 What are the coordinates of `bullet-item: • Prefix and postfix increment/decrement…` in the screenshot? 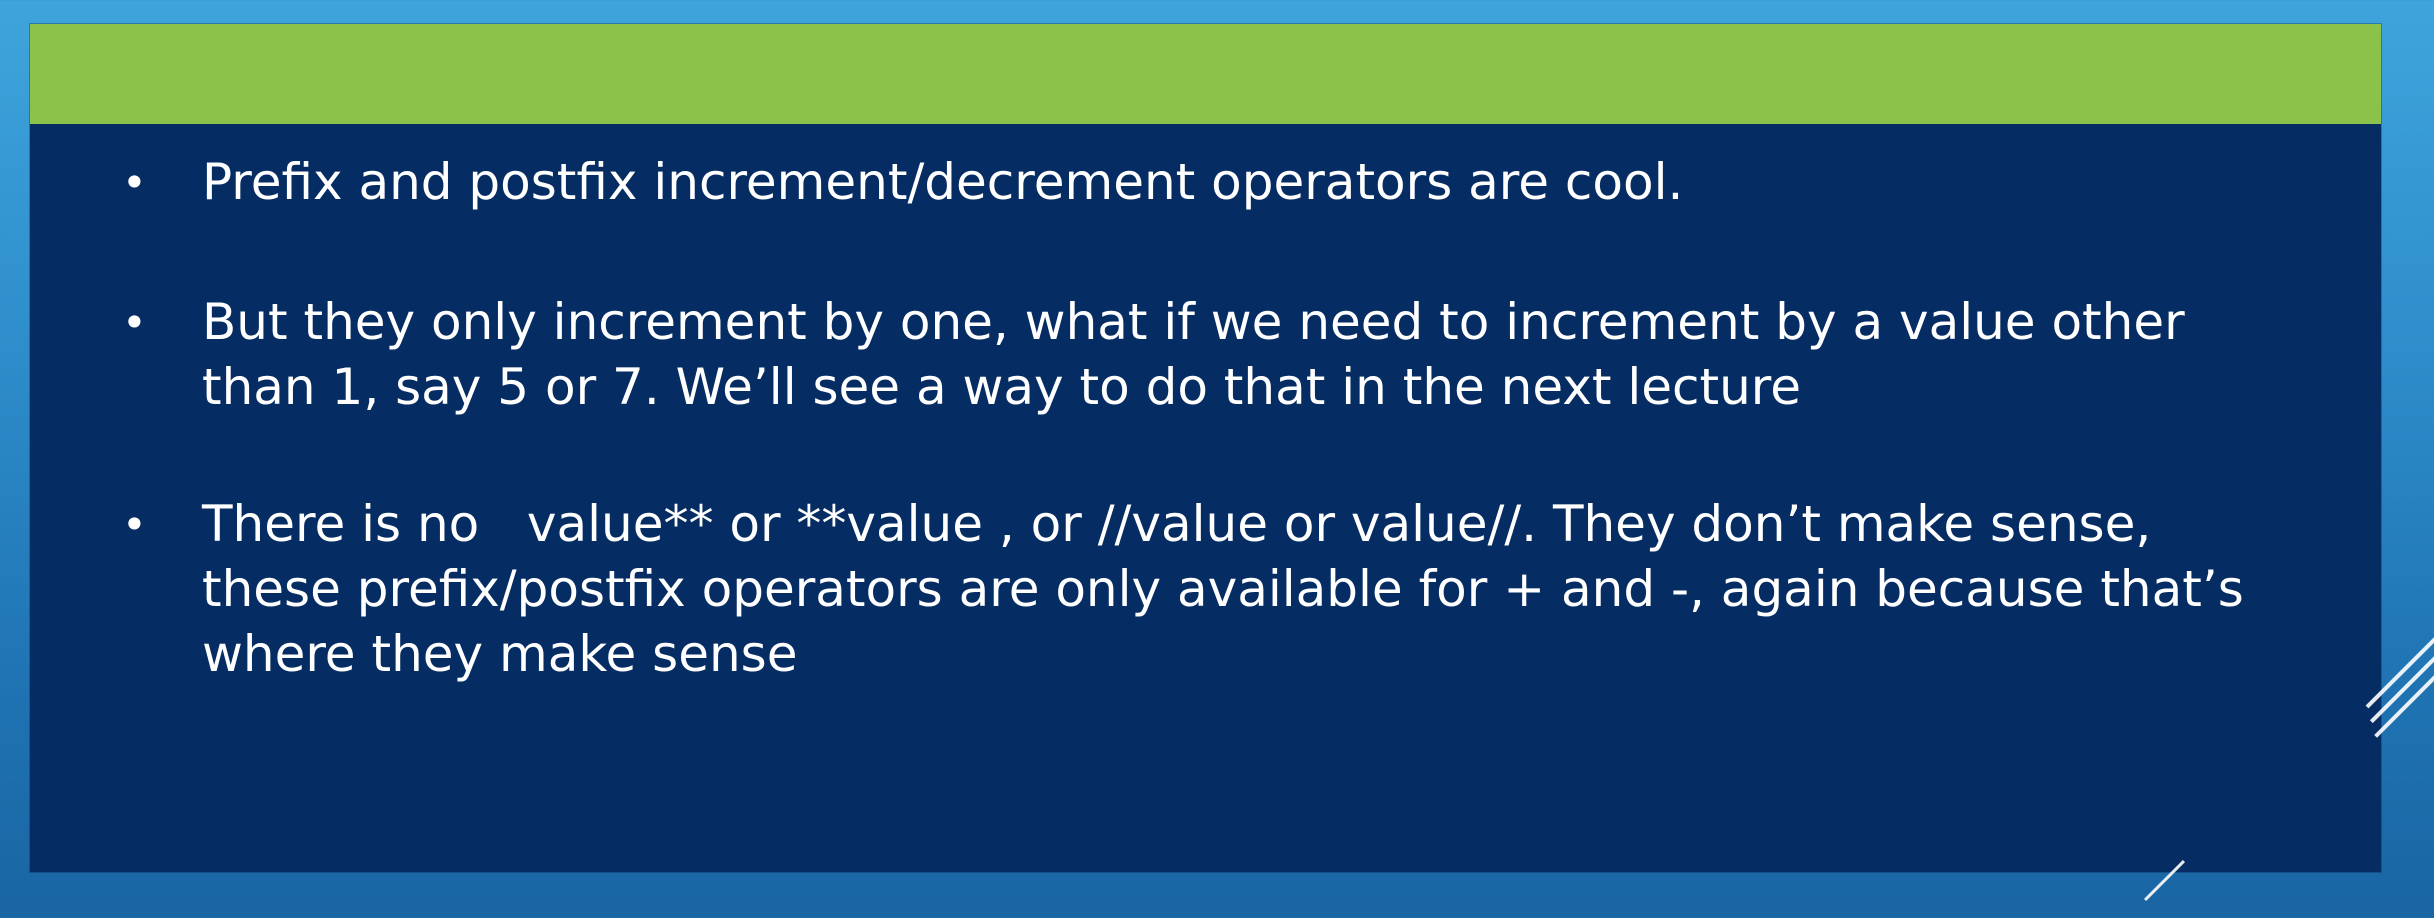 It's located at (1192, 182).